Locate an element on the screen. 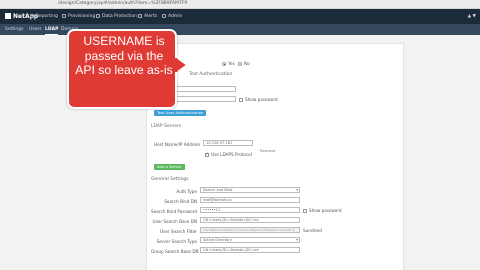 The image size is (480, 270). use-ldaps-label: Use LDAPS Protocol is located at coordinates (231, 154).